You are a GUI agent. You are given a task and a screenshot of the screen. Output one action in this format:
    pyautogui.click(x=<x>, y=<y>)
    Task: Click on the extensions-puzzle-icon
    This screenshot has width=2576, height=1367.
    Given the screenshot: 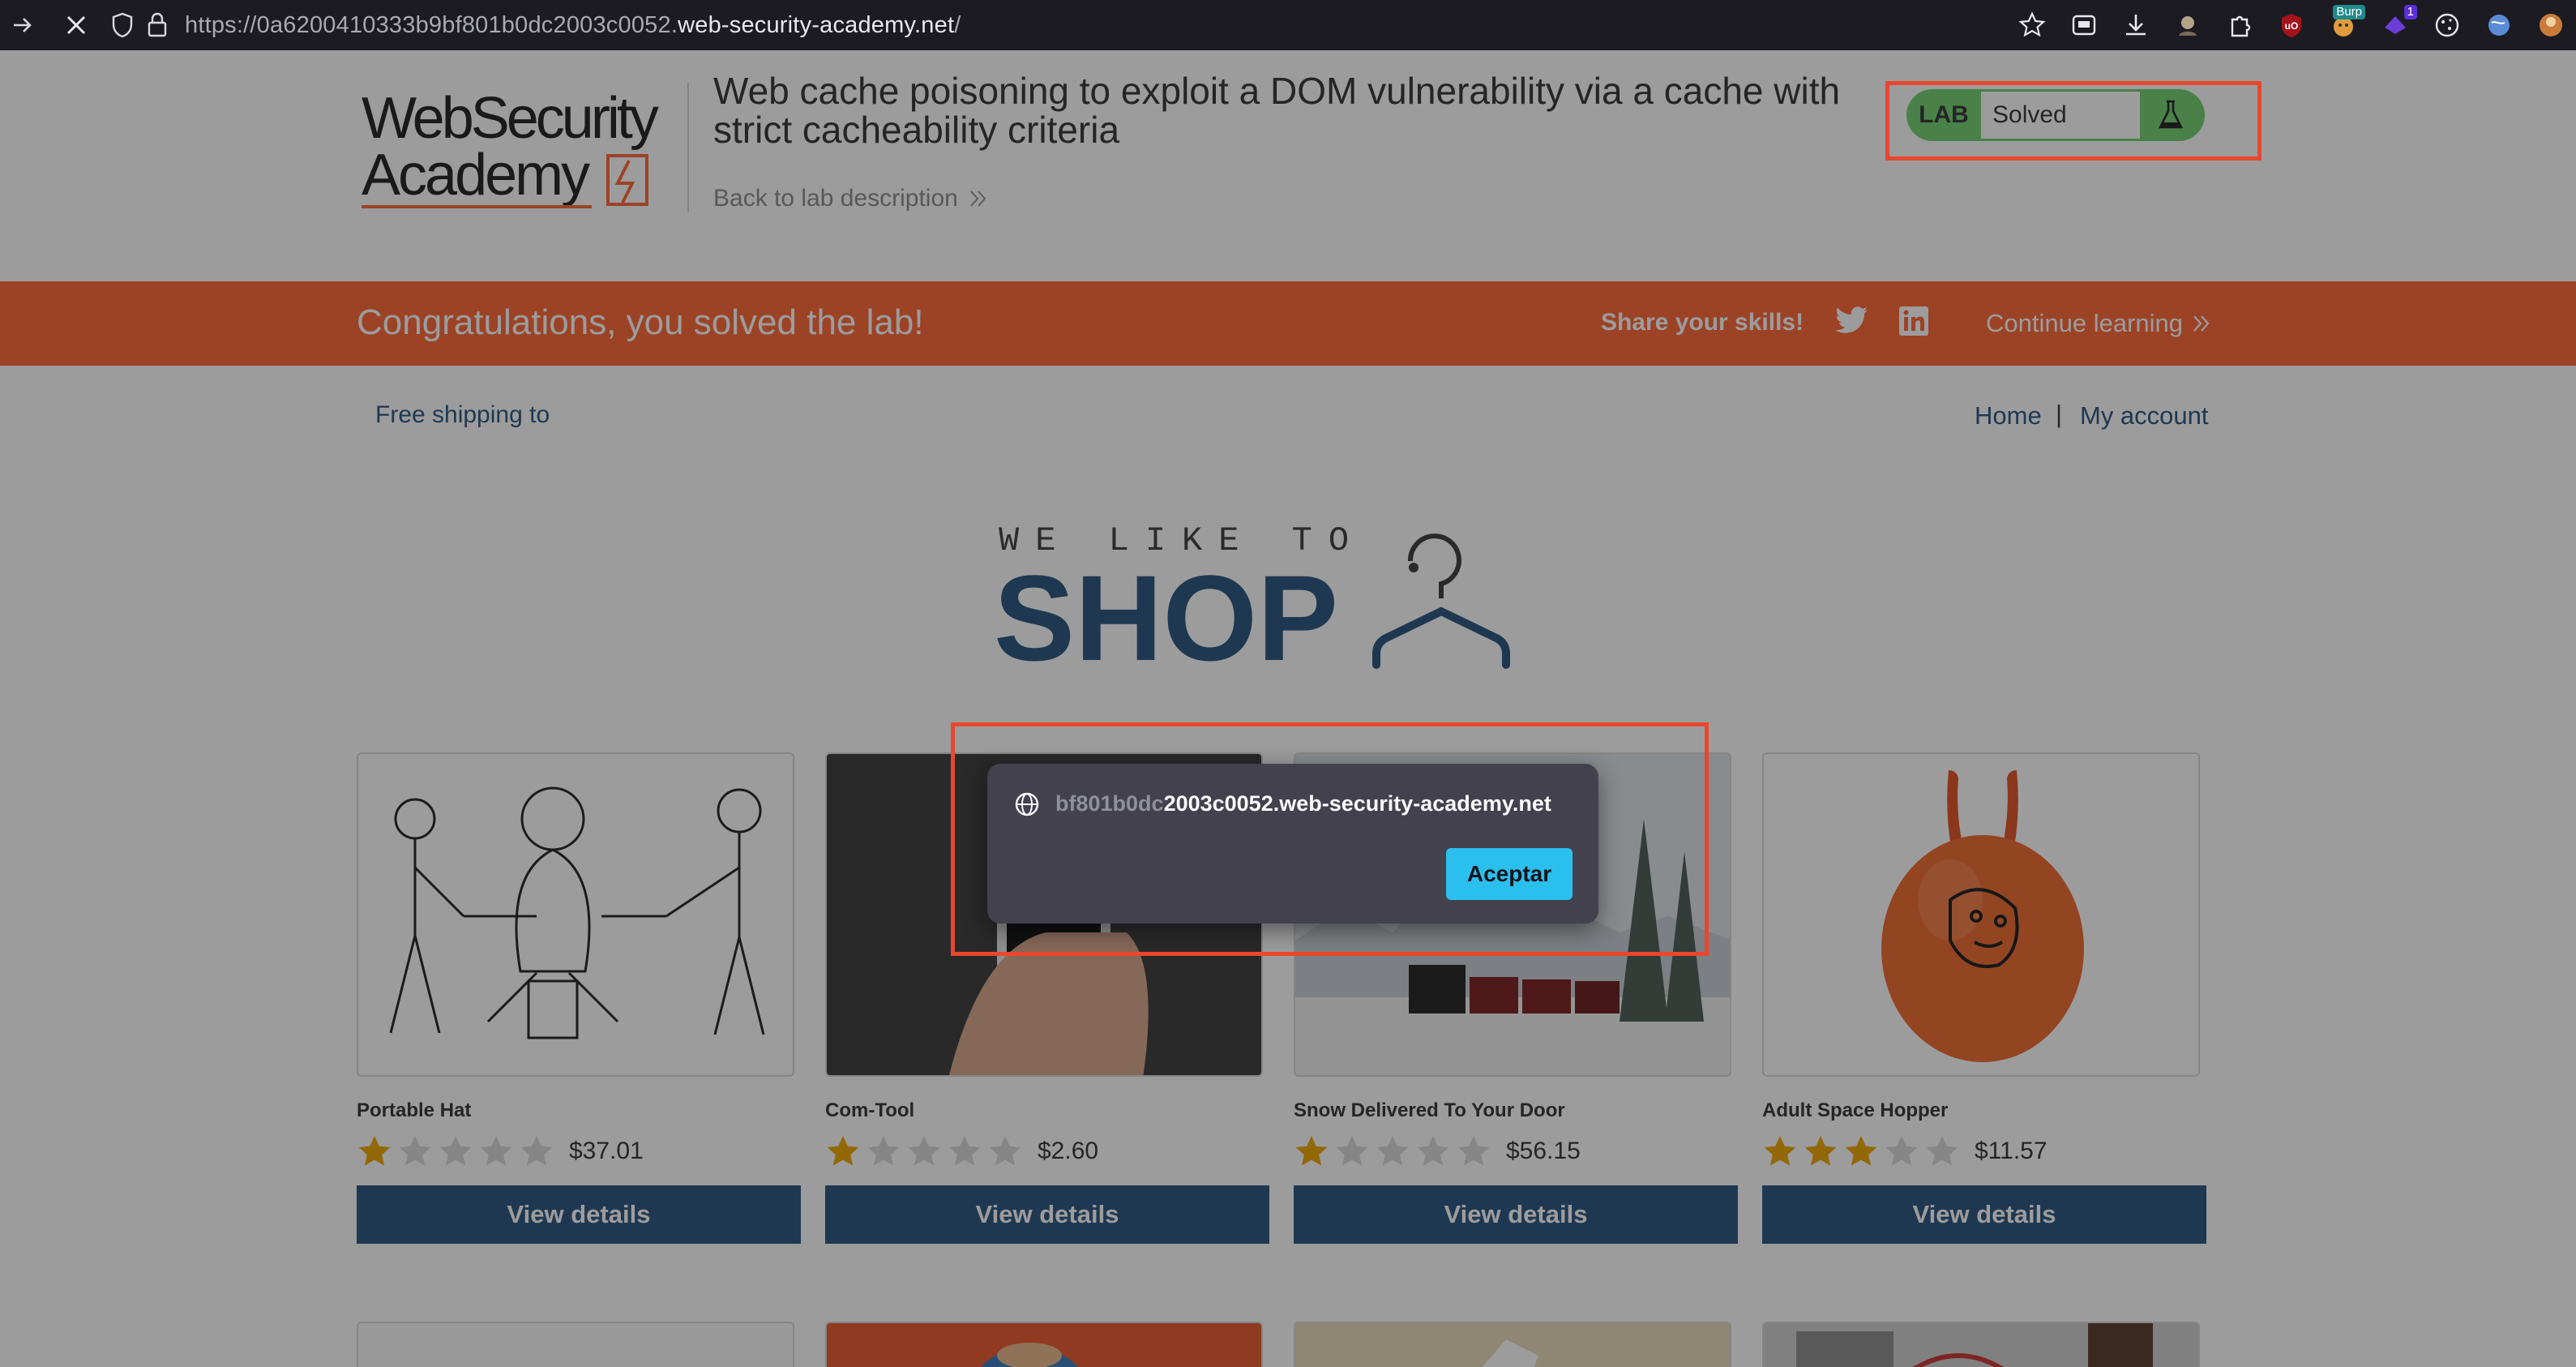 What is the action you would take?
    pyautogui.click(x=2240, y=25)
    